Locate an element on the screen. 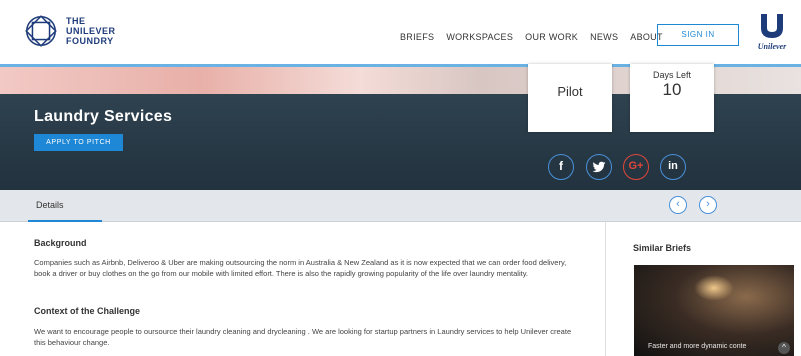 The width and height of the screenshot is (801, 356). facebook-icon: f is located at coordinates (561, 167).